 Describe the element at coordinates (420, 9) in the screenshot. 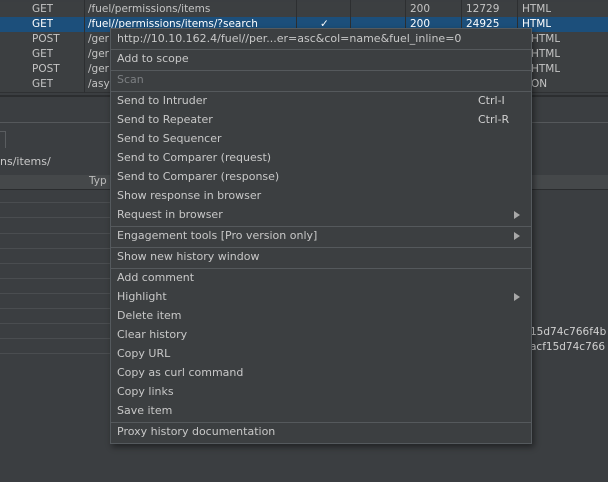

I see `status-cell: 200` at that location.